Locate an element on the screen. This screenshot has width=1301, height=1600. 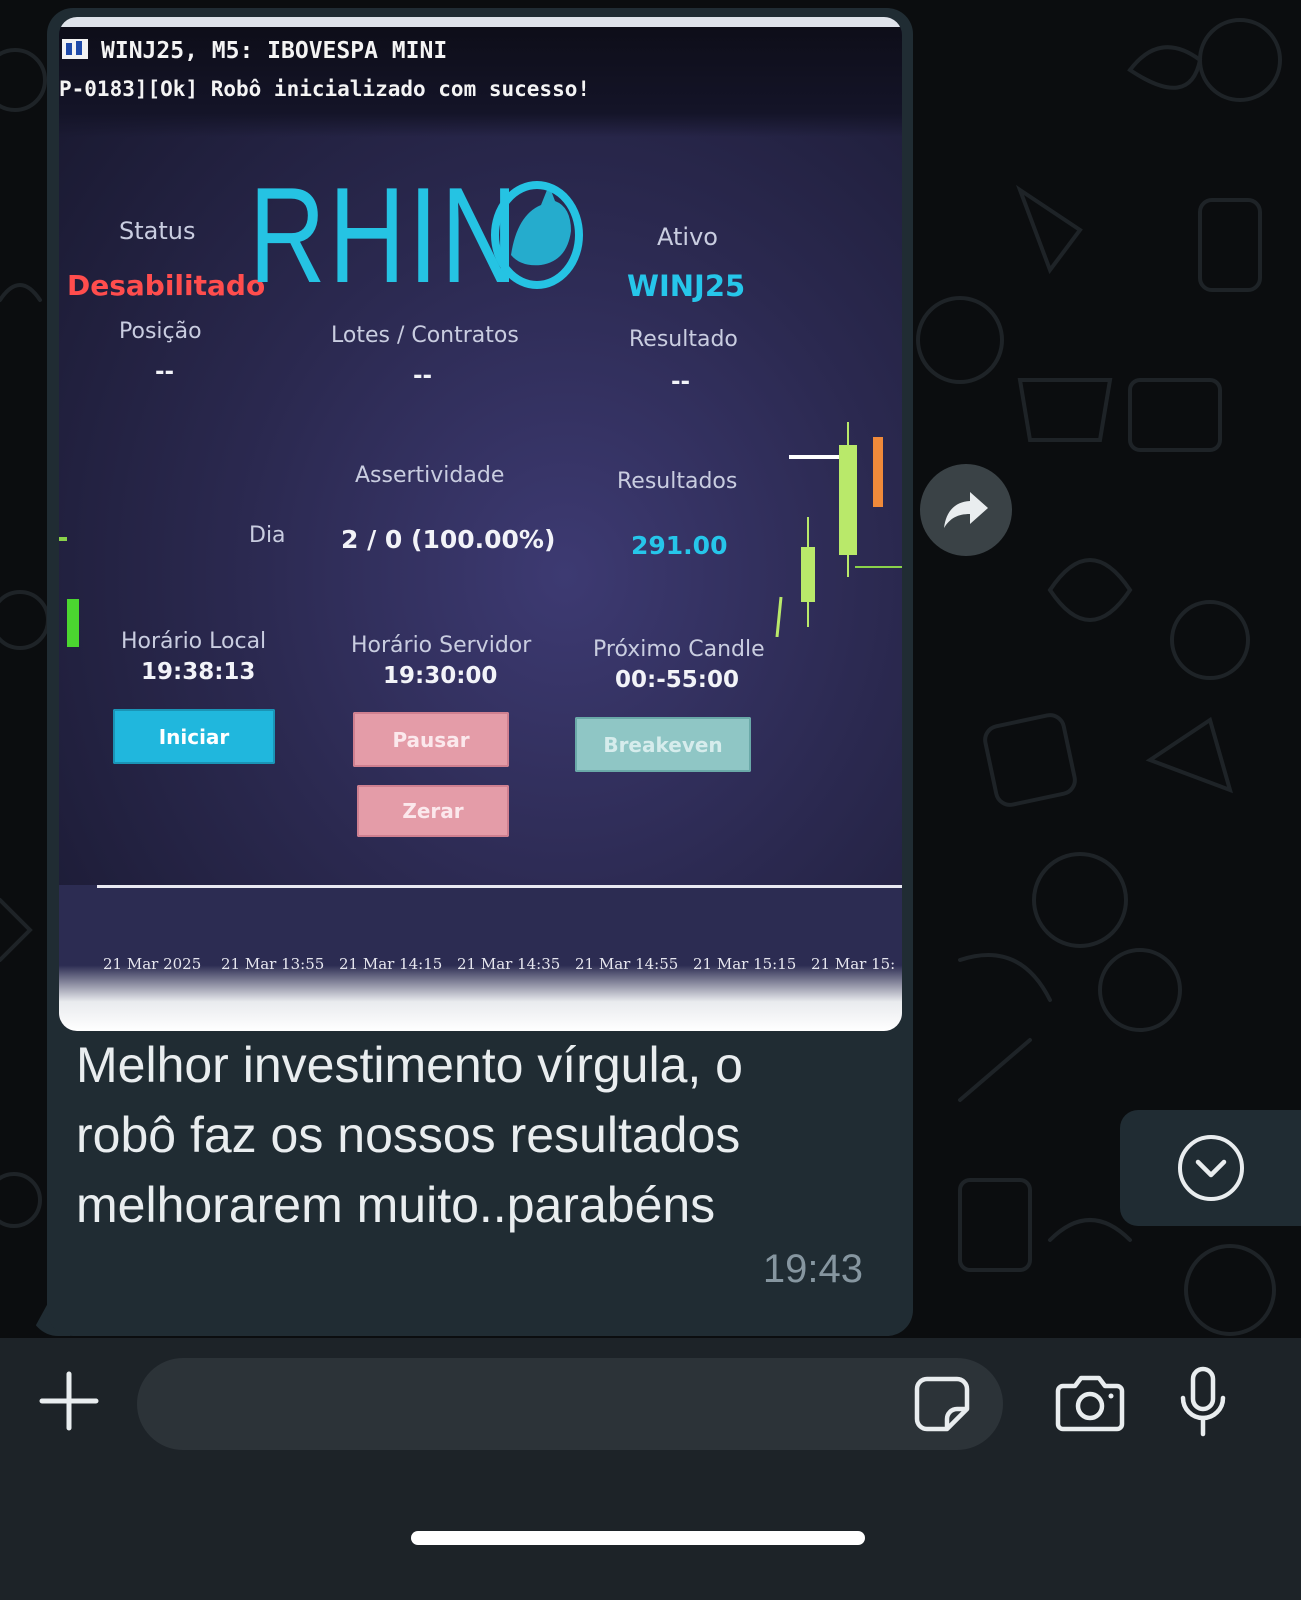
axis-label: 21 Mar 15: is located at coordinates (853, 964).